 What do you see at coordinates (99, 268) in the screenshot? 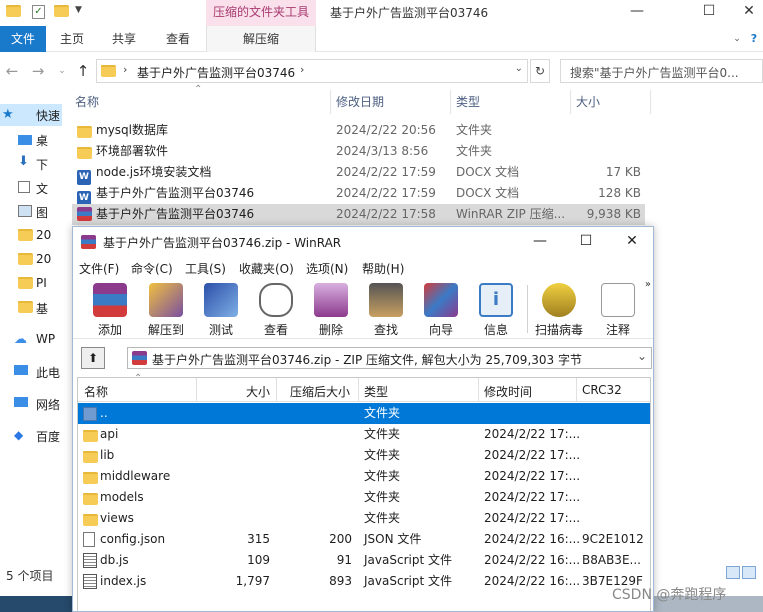
I see `menu-file: 文件(F)` at bounding box center [99, 268].